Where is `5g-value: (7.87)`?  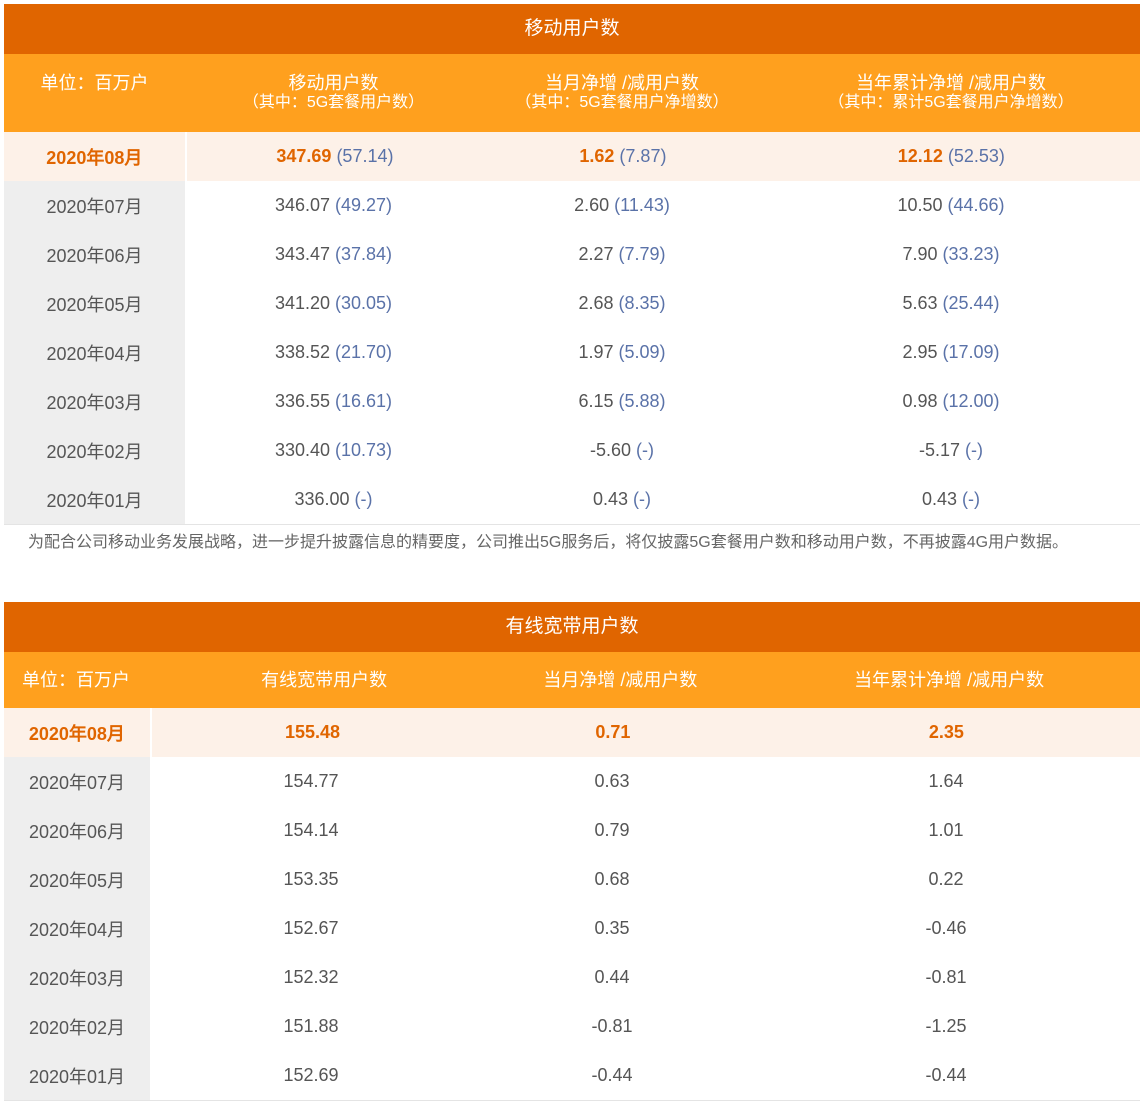
5g-value: (7.87) is located at coordinates (643, 156).